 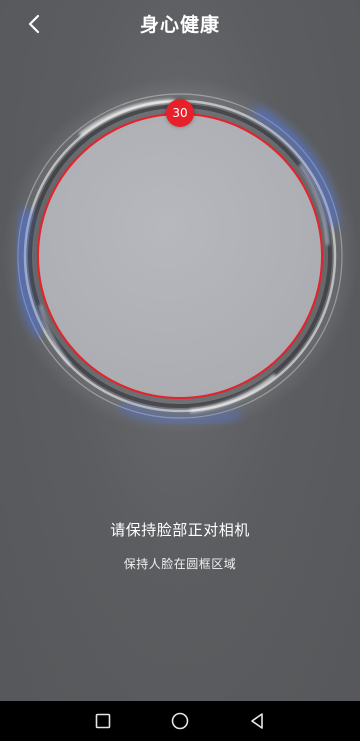 I want to click on app-header: 身心健康, so click(x=180, y=24).